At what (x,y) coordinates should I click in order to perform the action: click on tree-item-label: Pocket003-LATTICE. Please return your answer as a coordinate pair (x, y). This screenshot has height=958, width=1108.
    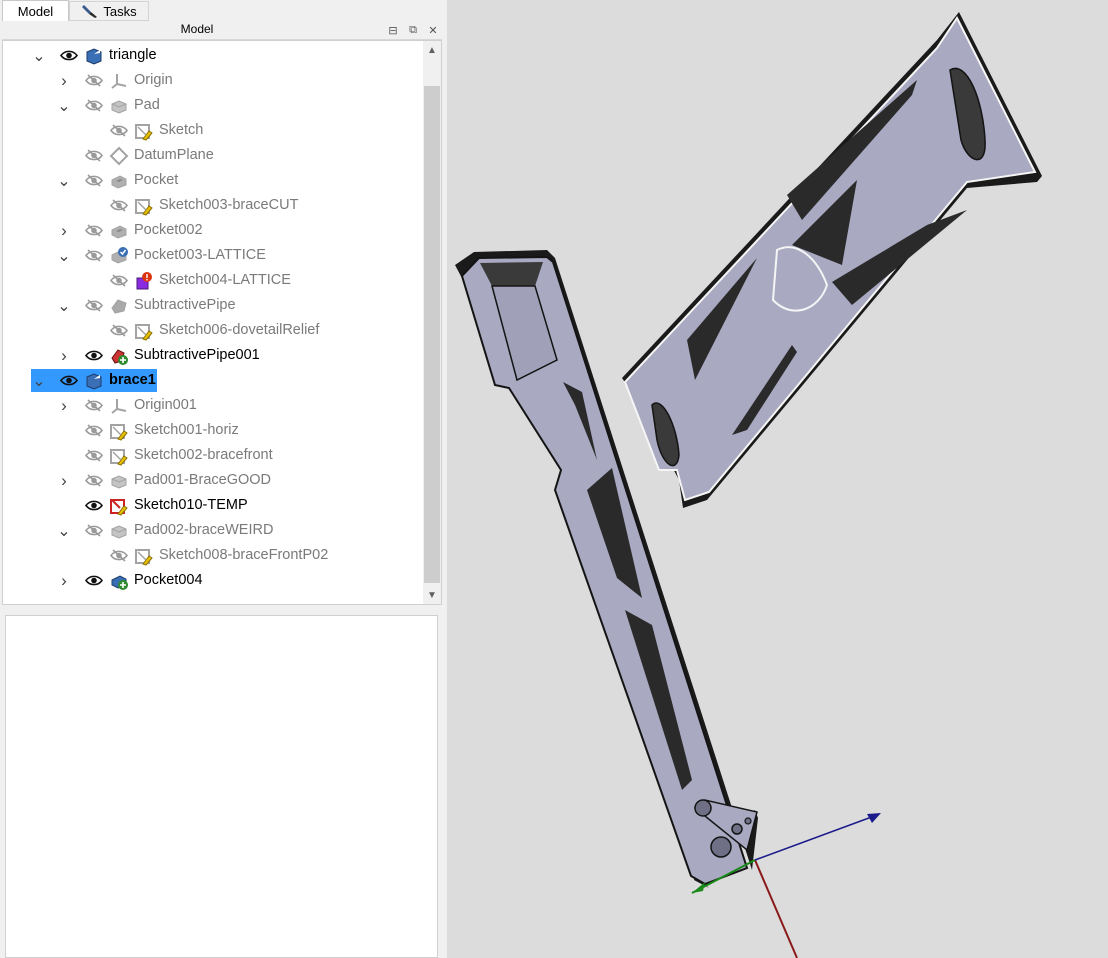
    Looking at the image, I should click on (200, 255).